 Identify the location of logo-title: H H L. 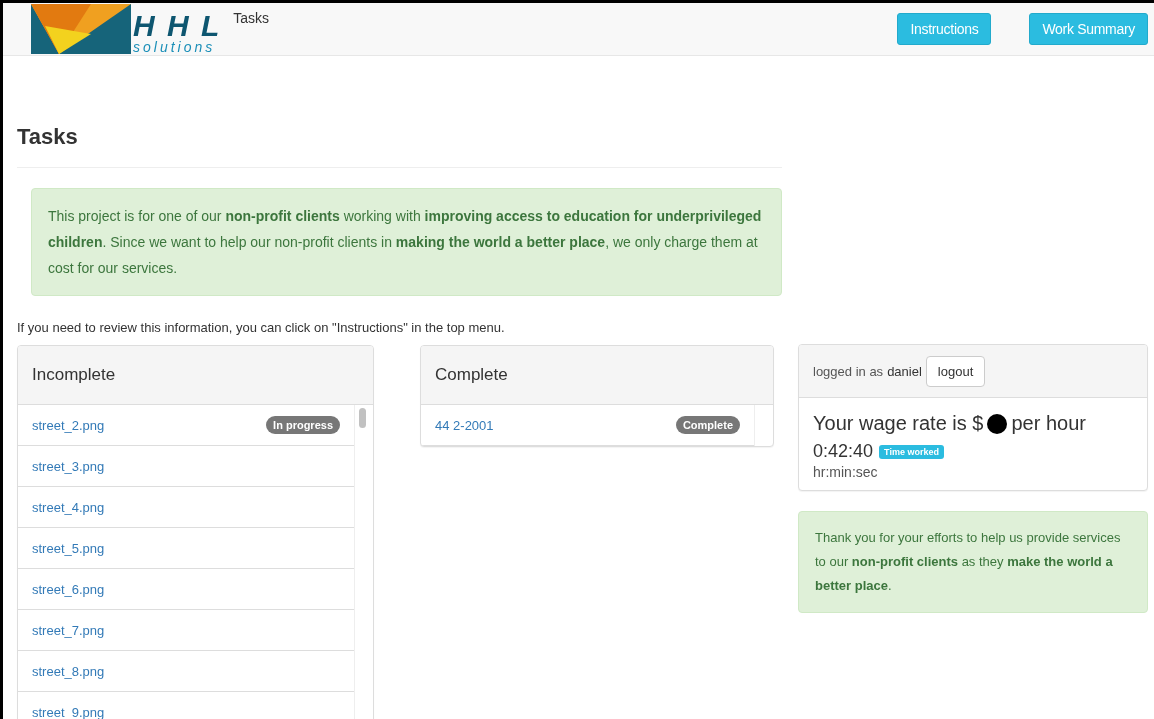
(177, 26).